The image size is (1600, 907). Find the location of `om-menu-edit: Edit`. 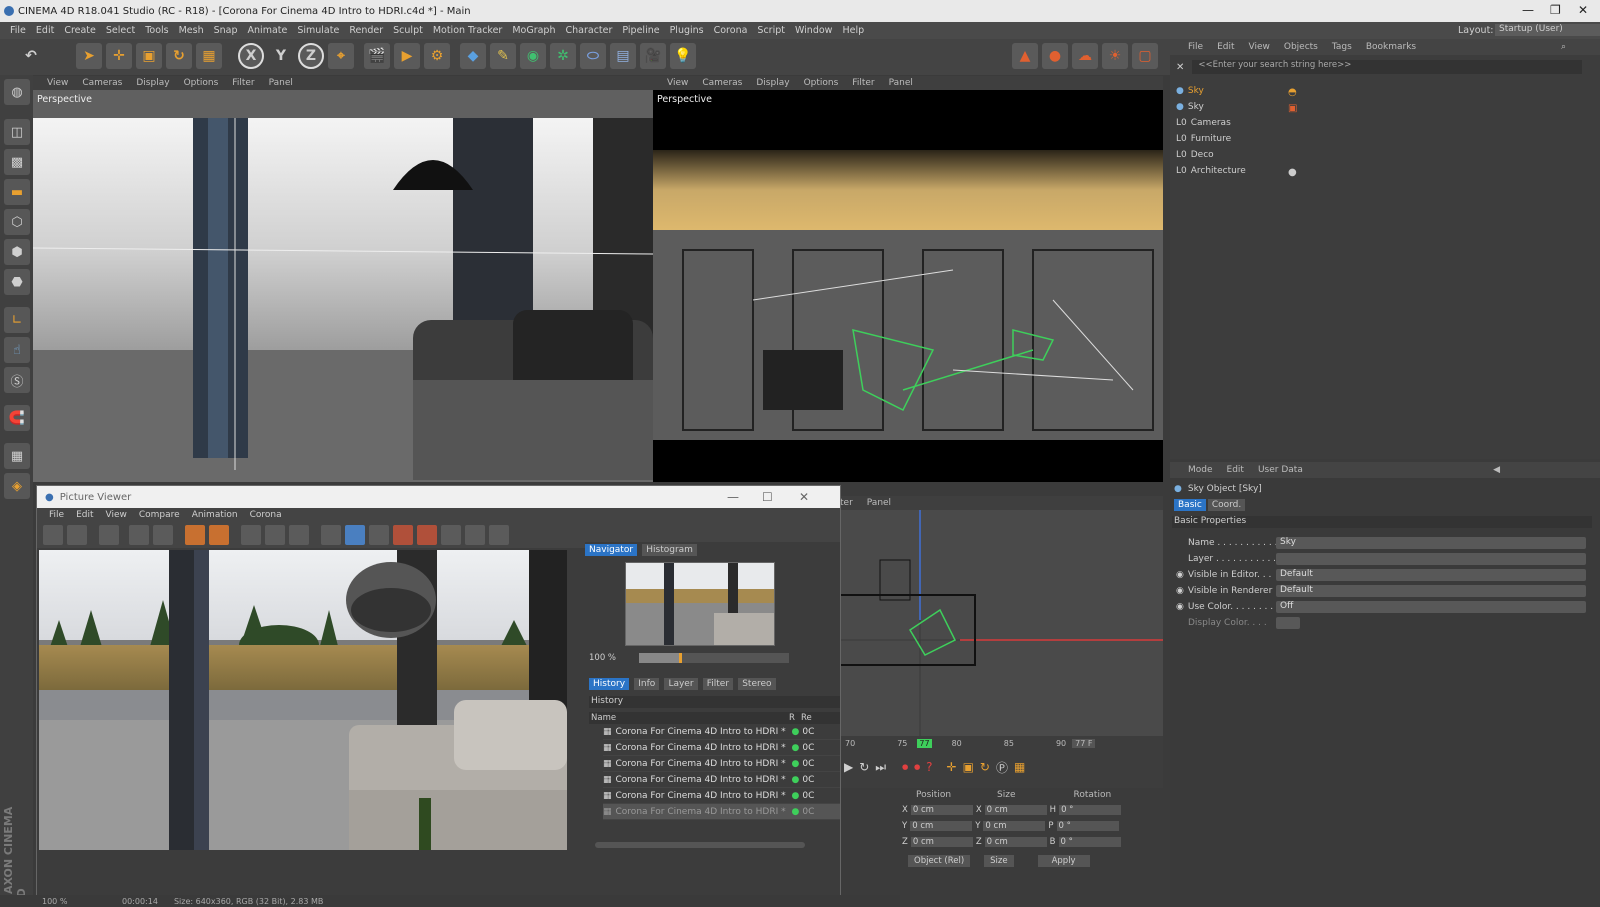

om-menu-edit: Edit is located at coordinates (1225, 47).